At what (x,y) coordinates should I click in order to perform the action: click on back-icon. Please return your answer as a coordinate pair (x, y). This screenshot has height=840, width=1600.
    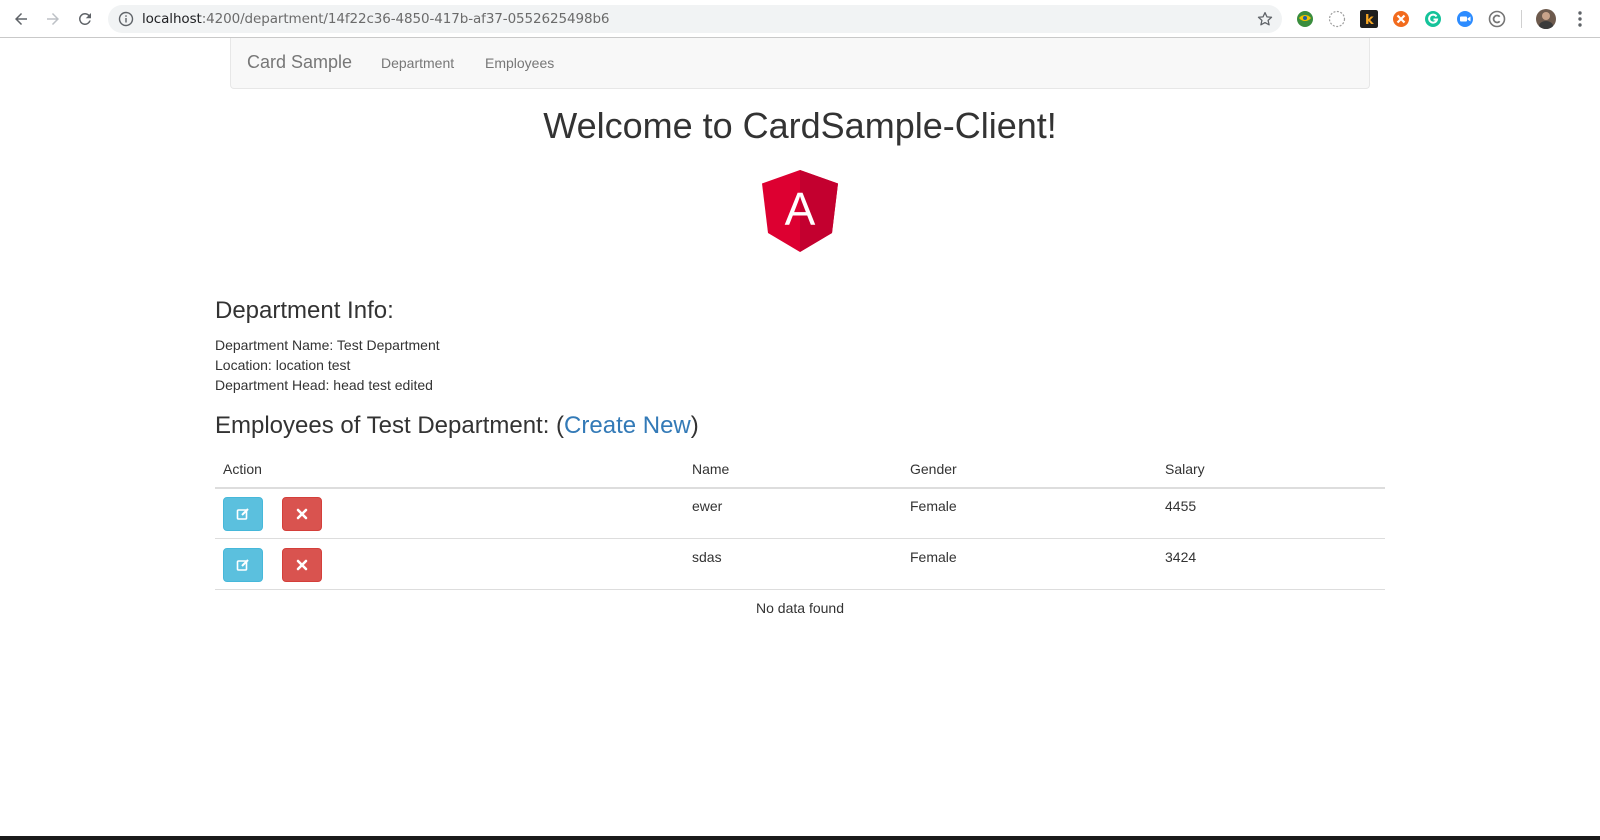
    Looking at the image, I should click on (21, 19).